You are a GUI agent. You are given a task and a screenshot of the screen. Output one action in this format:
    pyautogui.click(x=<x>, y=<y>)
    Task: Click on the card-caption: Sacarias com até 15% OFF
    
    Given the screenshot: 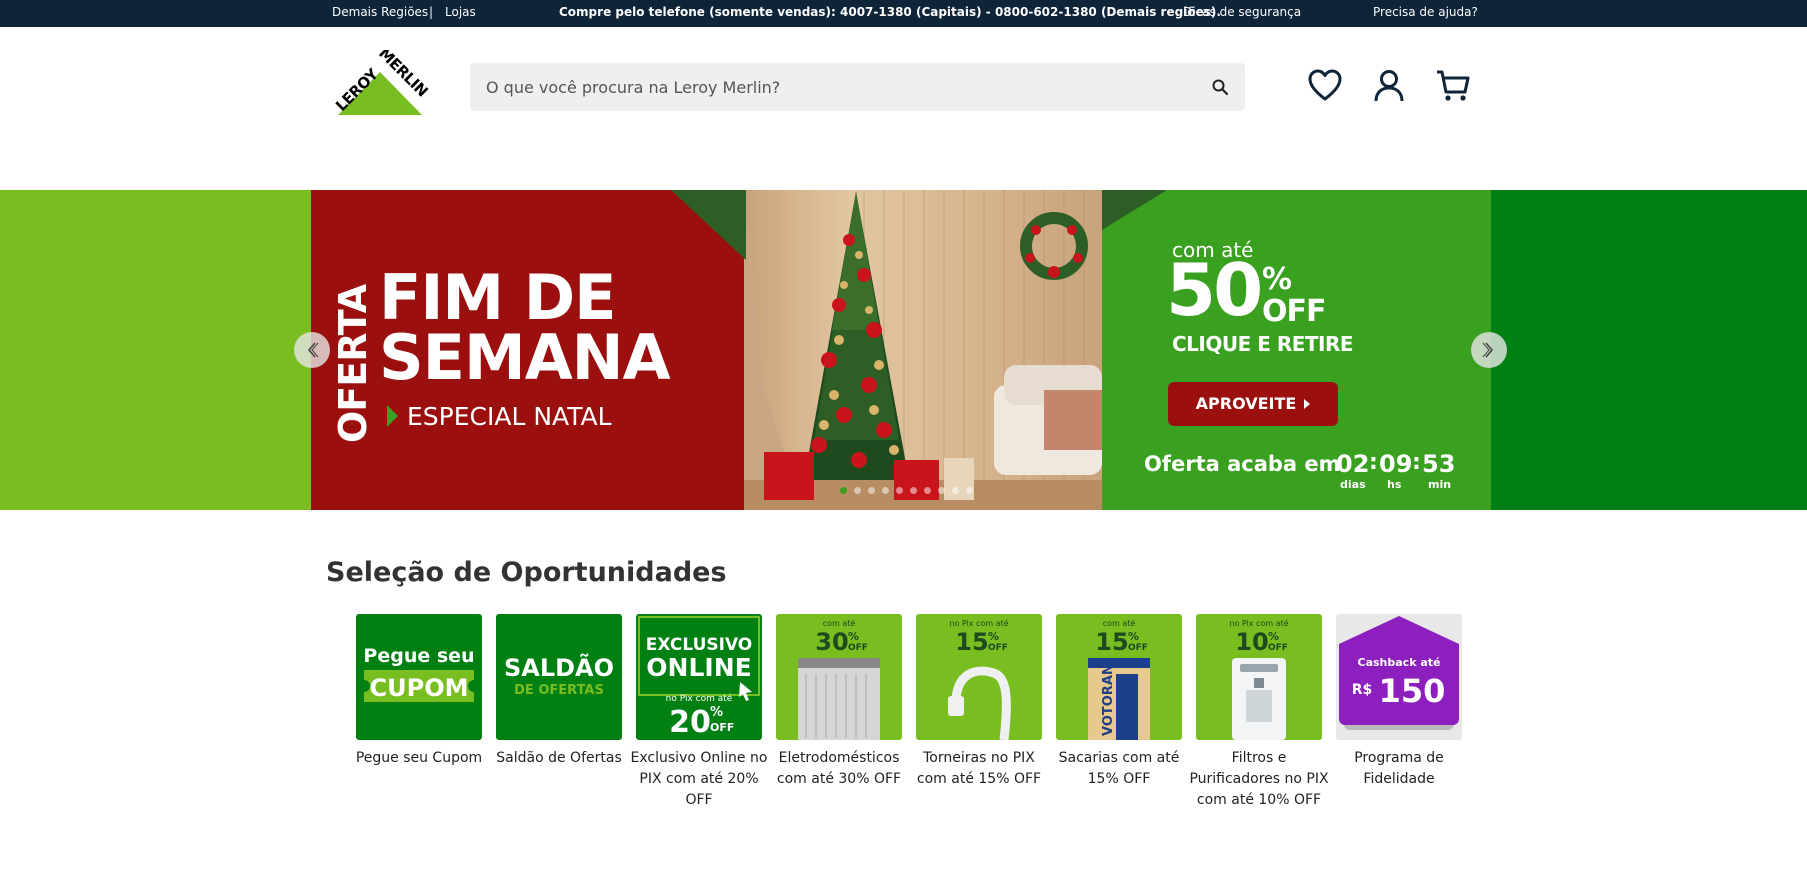 What is the action you would take?
    pyautogui.click(x=1119, y=769)
    